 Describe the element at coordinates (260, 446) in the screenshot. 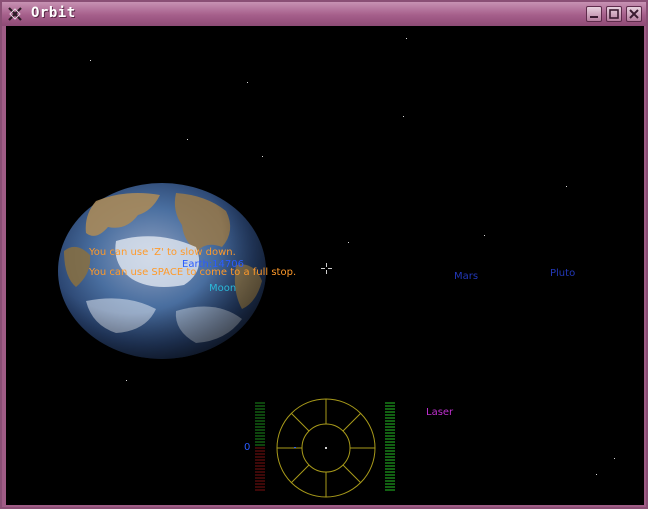

I see `speed-bar` at that location.